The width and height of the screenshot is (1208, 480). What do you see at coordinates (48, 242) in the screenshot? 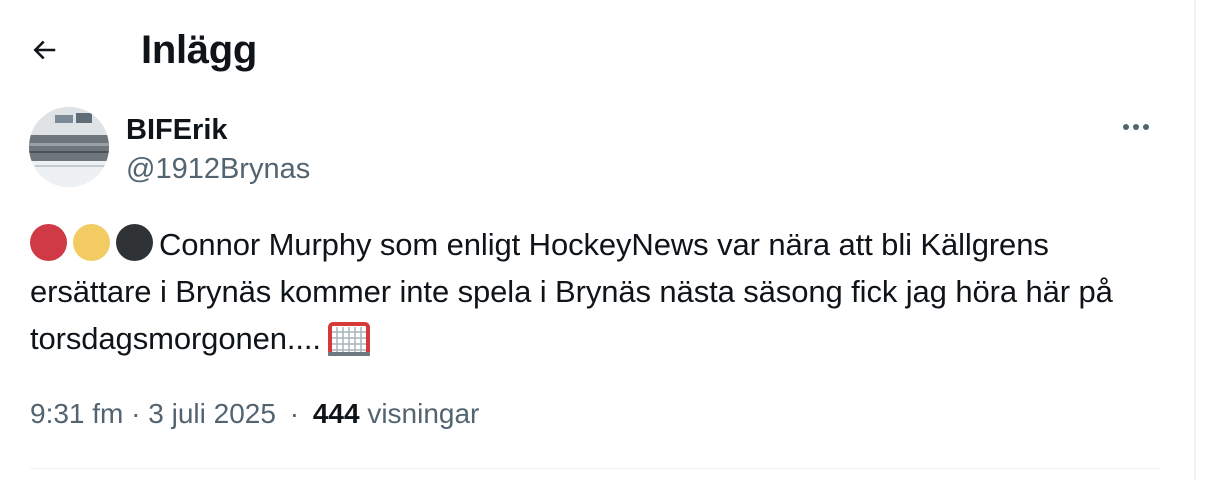
I see `red-circle-icon` at bounding box center [48, 242].